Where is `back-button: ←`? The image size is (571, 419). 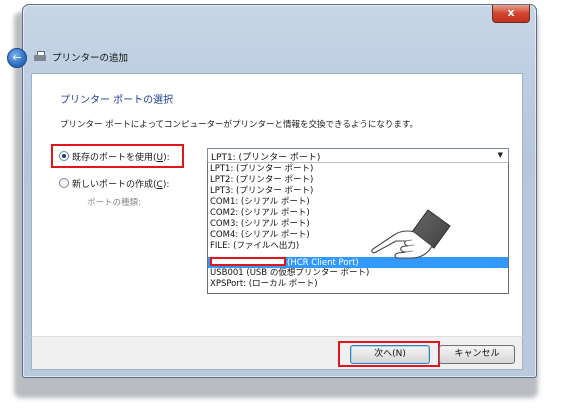
back-button: ← is located at coordinates (17, 58).